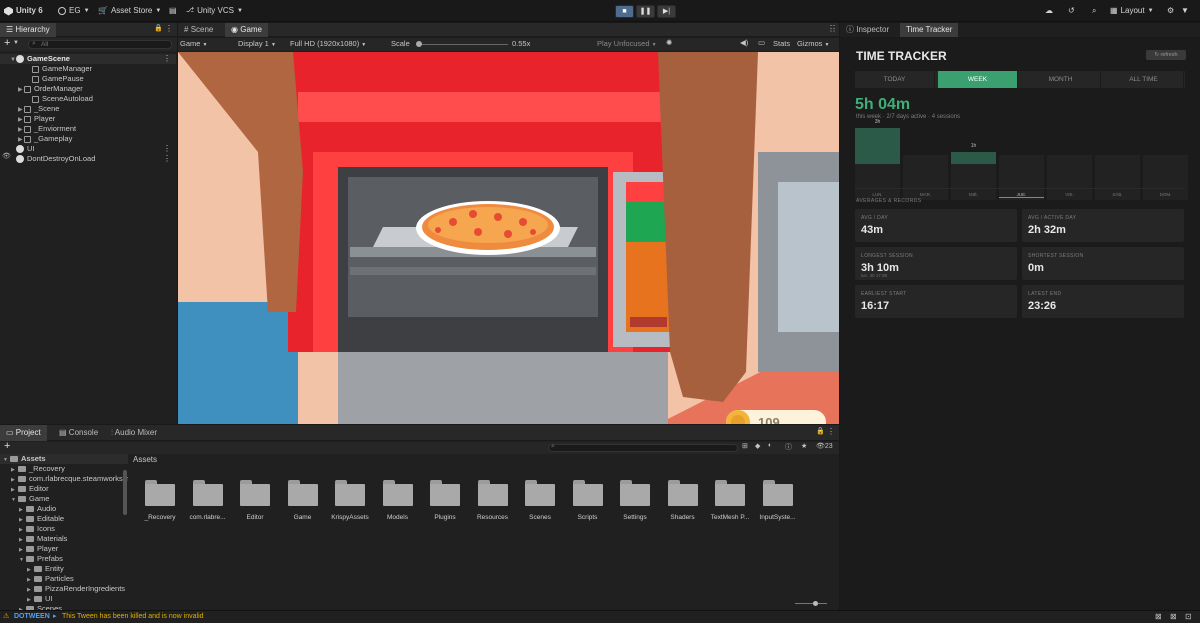  I want to click on asset-folder: Settings, so click(635, 500).